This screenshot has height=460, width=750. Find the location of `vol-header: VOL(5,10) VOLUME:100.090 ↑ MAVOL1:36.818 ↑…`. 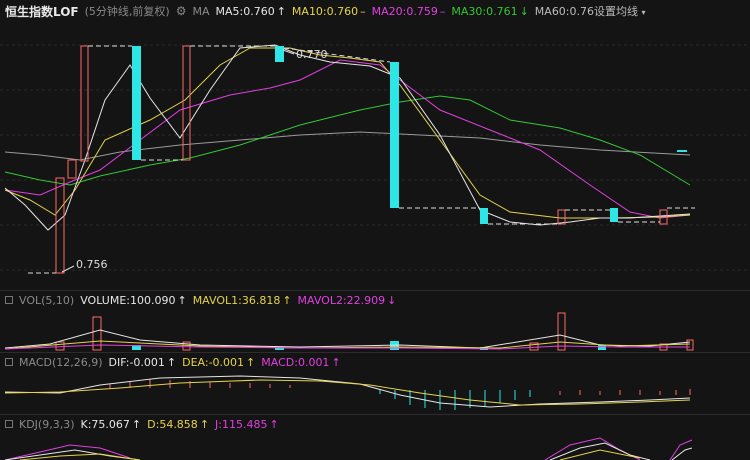

vol-header: VOL(5,10) VOLUME:100.090 ↑ MAVOL1:36.818 ↑… is located at coordinates (375, 300).